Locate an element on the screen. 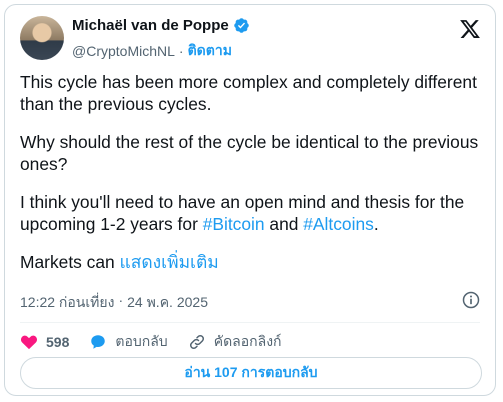 Image resolution: width=503 pixels, height=402 pixels. info-icon is located at coordinates (471, 300).